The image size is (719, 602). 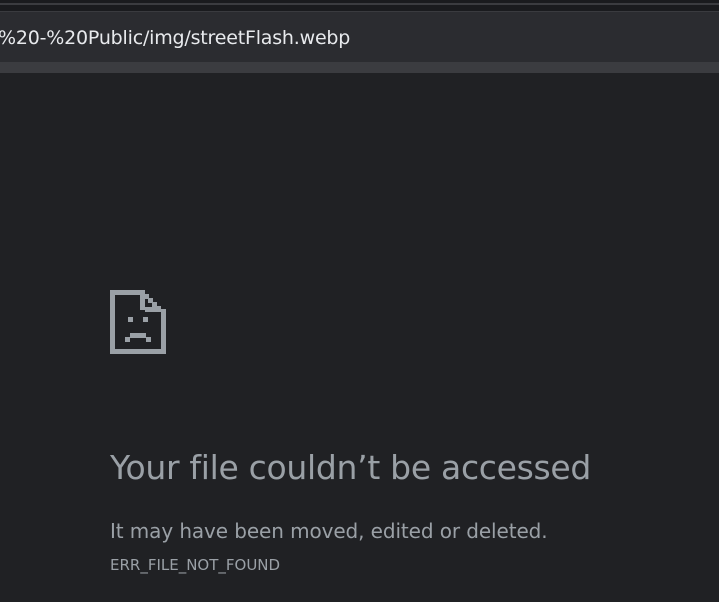 What do you see at coordinates (351, 468) in the screenshot?
I see `error-title: Your file couldn’t be accessed` at bounding box center [351, 468].